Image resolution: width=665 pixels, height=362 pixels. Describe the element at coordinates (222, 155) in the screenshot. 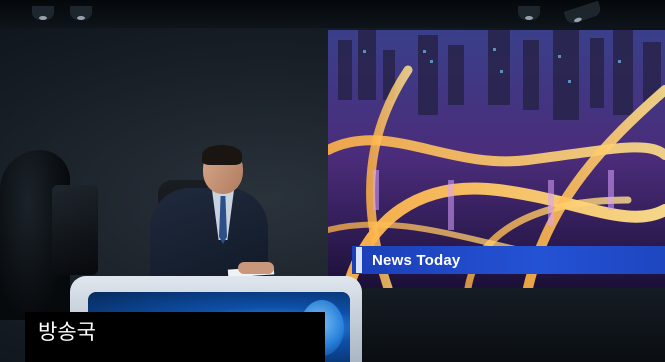

I see `anchor-hair` at that location.